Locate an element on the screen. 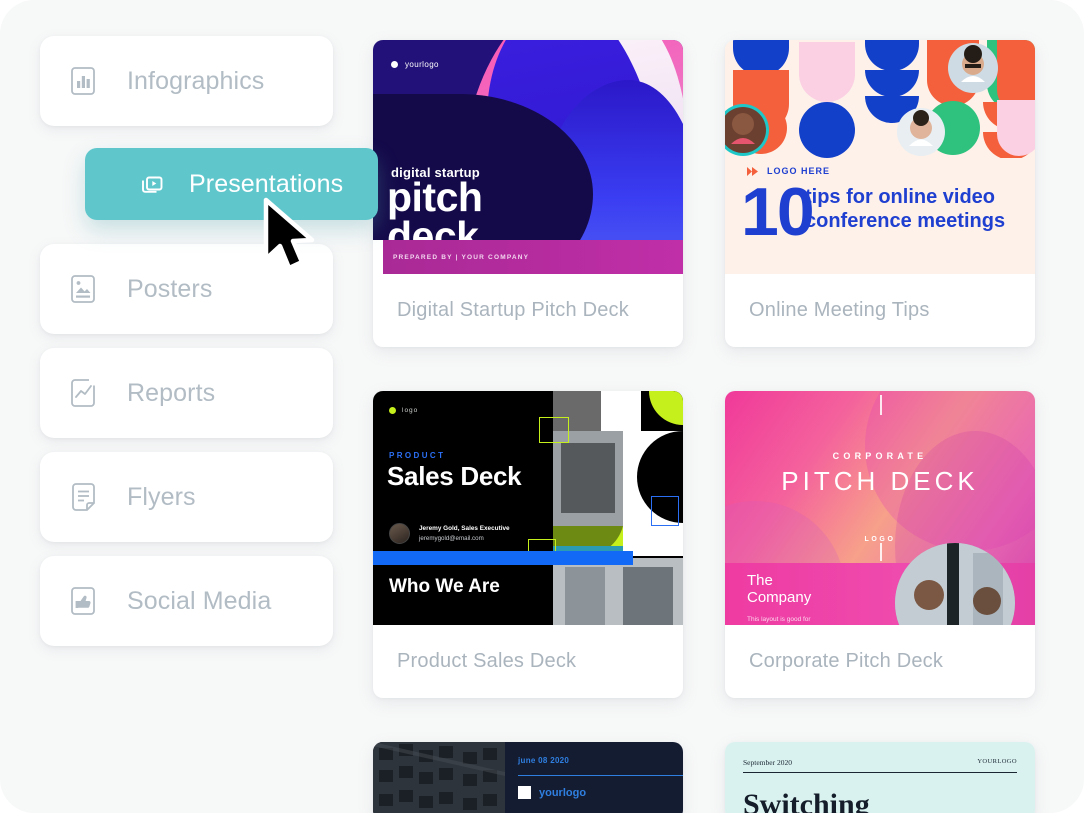 The height and width of the screenshot is (813, 1084). decorative-shapes-overlay is located at coordinates (880, 98).